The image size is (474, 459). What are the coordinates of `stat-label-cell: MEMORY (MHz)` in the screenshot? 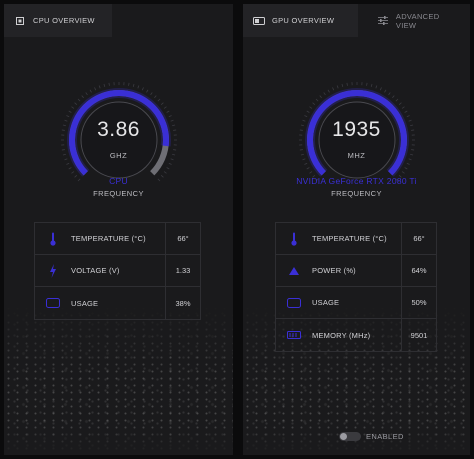 It's located at (339, 335).